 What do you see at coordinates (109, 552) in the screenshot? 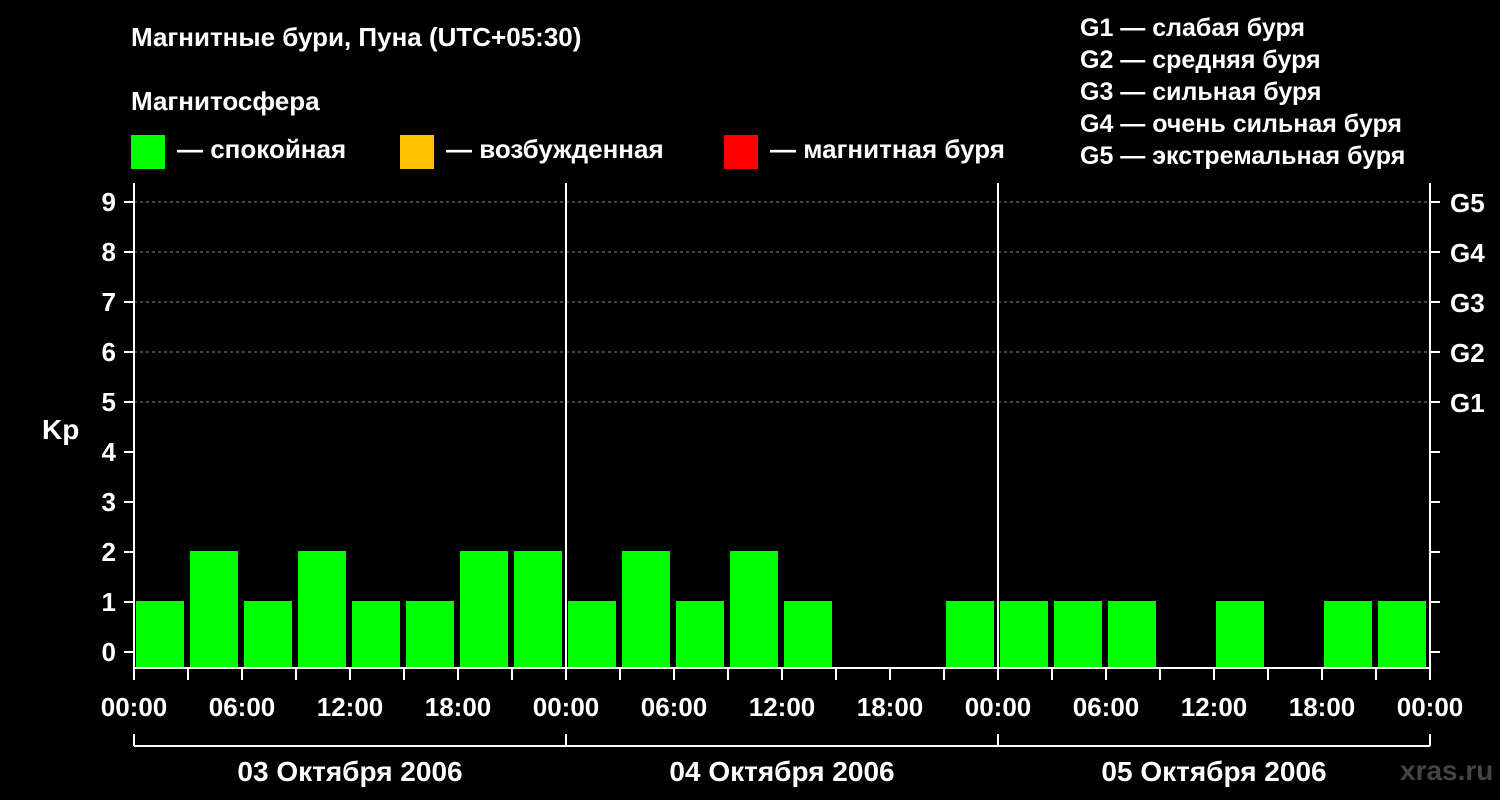
I see `y-tick-label: 2` at bounding box center [109, 552].